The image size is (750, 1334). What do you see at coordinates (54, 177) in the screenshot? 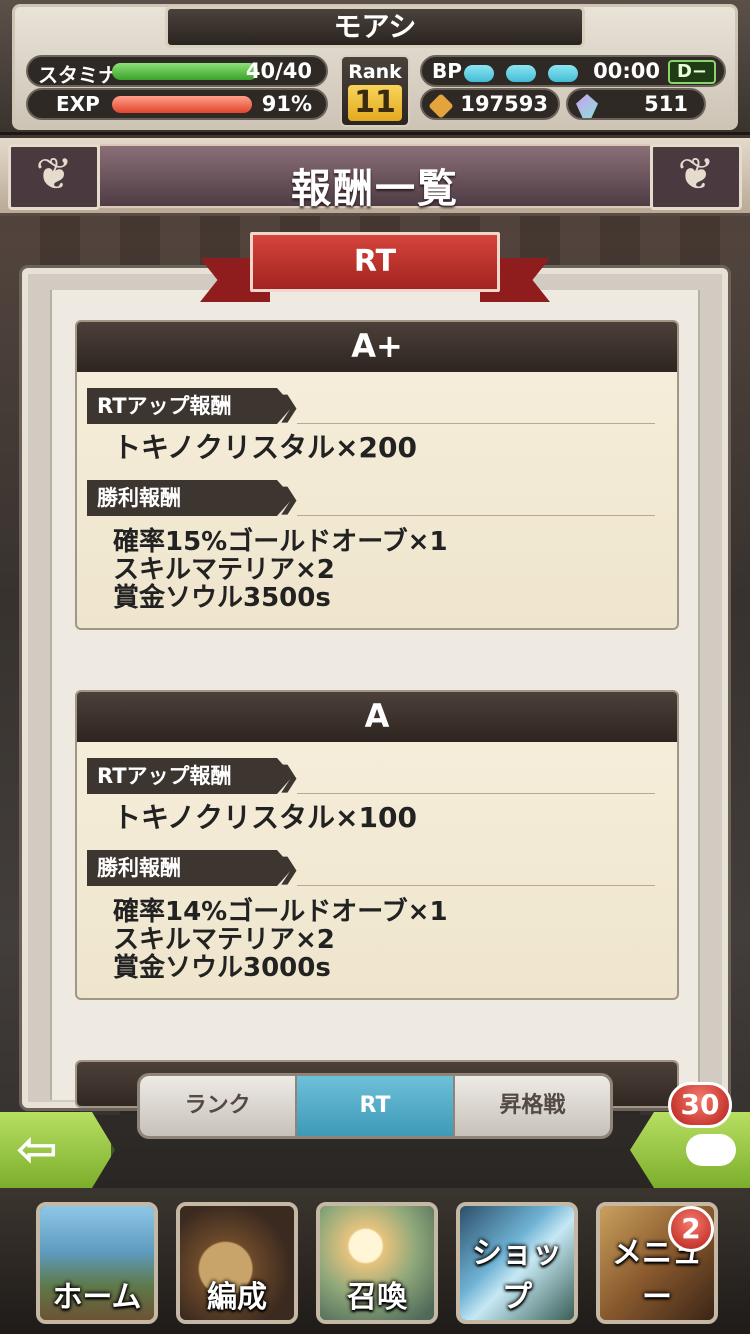
I see `ornament-left-icon: ❦` at bounding box center [54, 177].